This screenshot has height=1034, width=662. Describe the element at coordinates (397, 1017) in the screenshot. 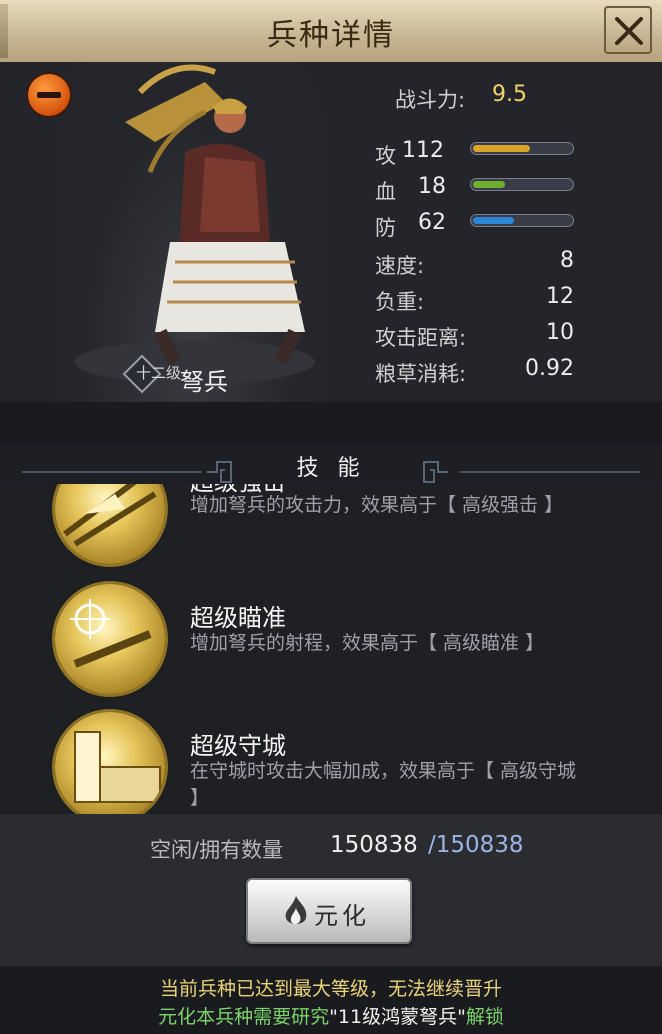

I see `unlock-target: "11级鸿蒙弩兵"` at that location.